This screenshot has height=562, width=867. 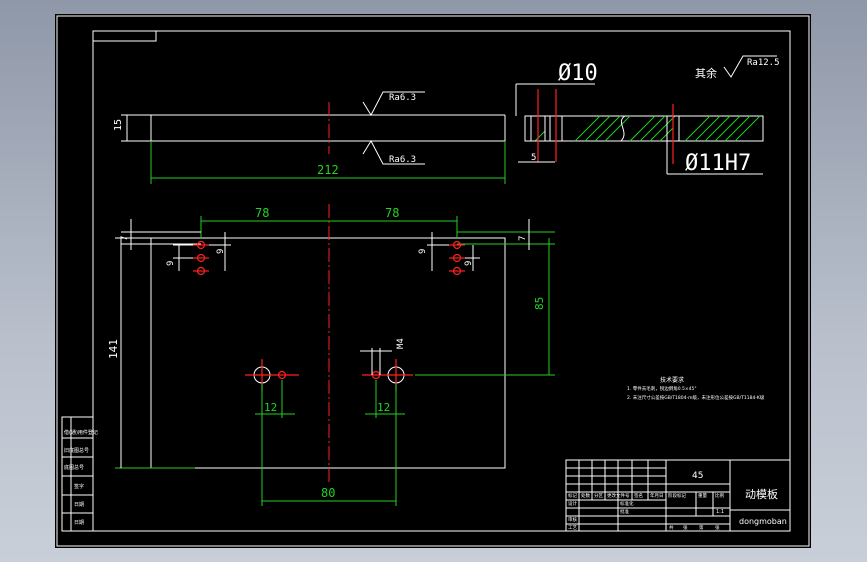 What do you see at coordinates (79, 523) in the screenshot?
I see `left-cell-5: 日期` at bounding box center [79, 523].